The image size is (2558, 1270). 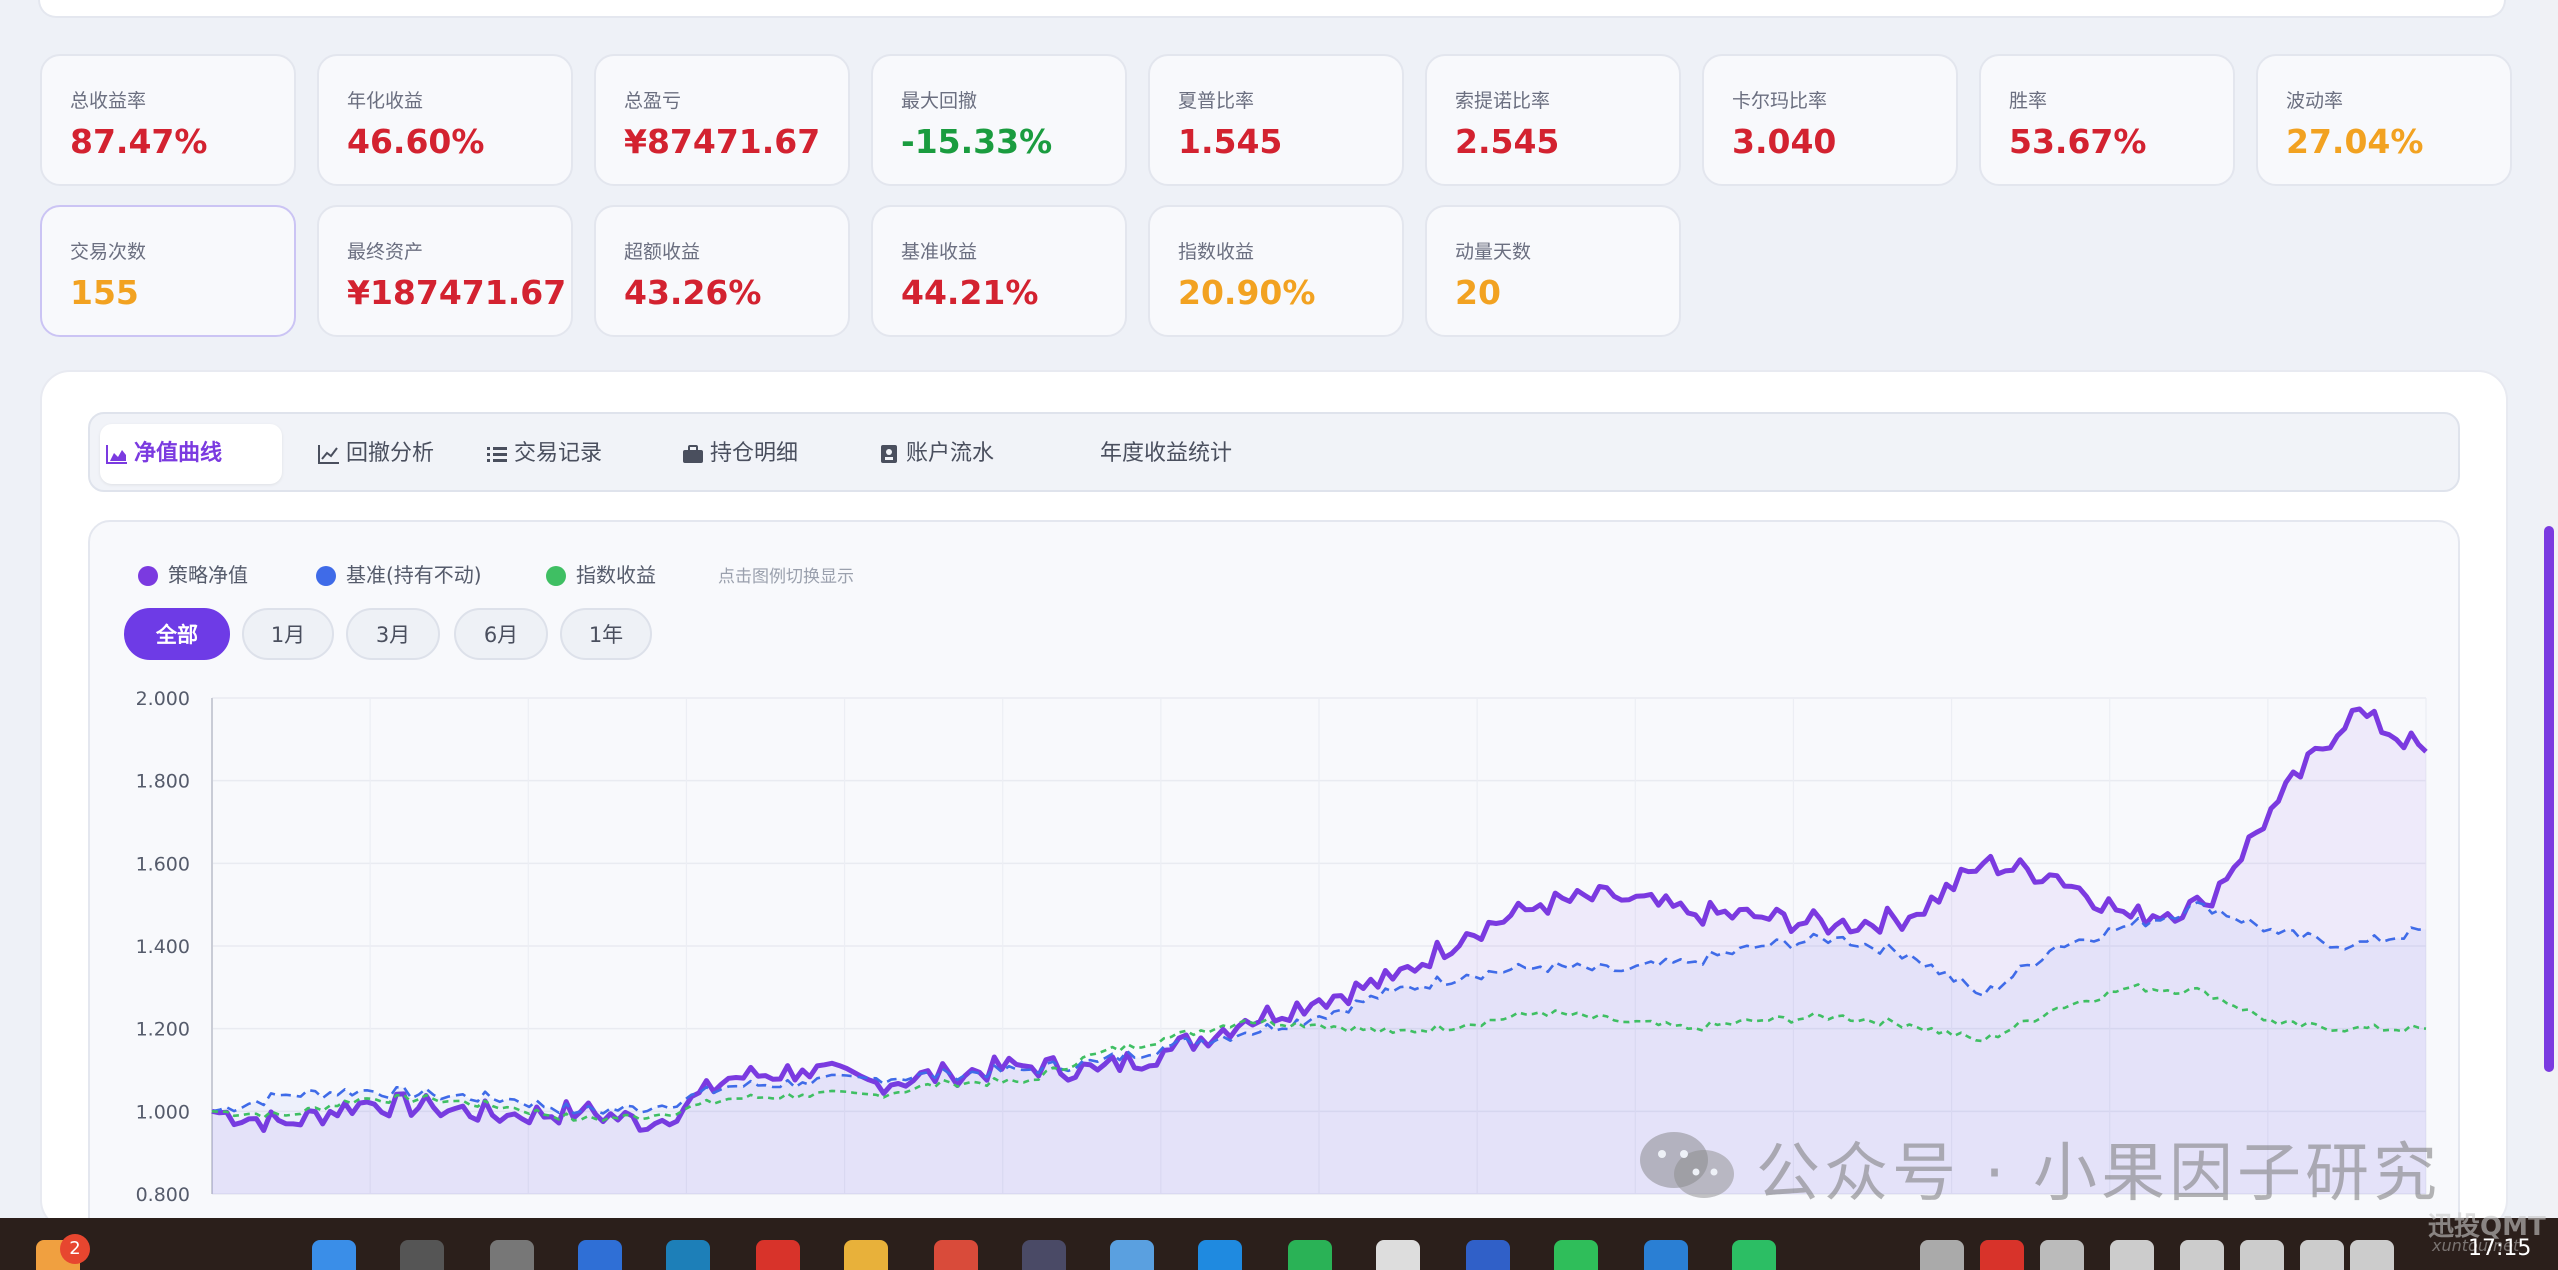 What do you see at coordinates (956, 1255) in the screenshot?
I see `store-icon` at bounding box center [956, 1255].